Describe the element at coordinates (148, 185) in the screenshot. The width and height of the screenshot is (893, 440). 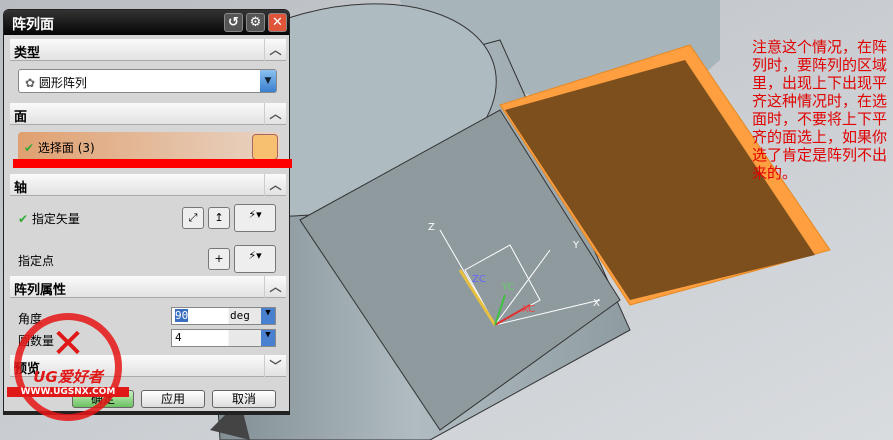
I see `section-axis: 轴 ︿` at that location.